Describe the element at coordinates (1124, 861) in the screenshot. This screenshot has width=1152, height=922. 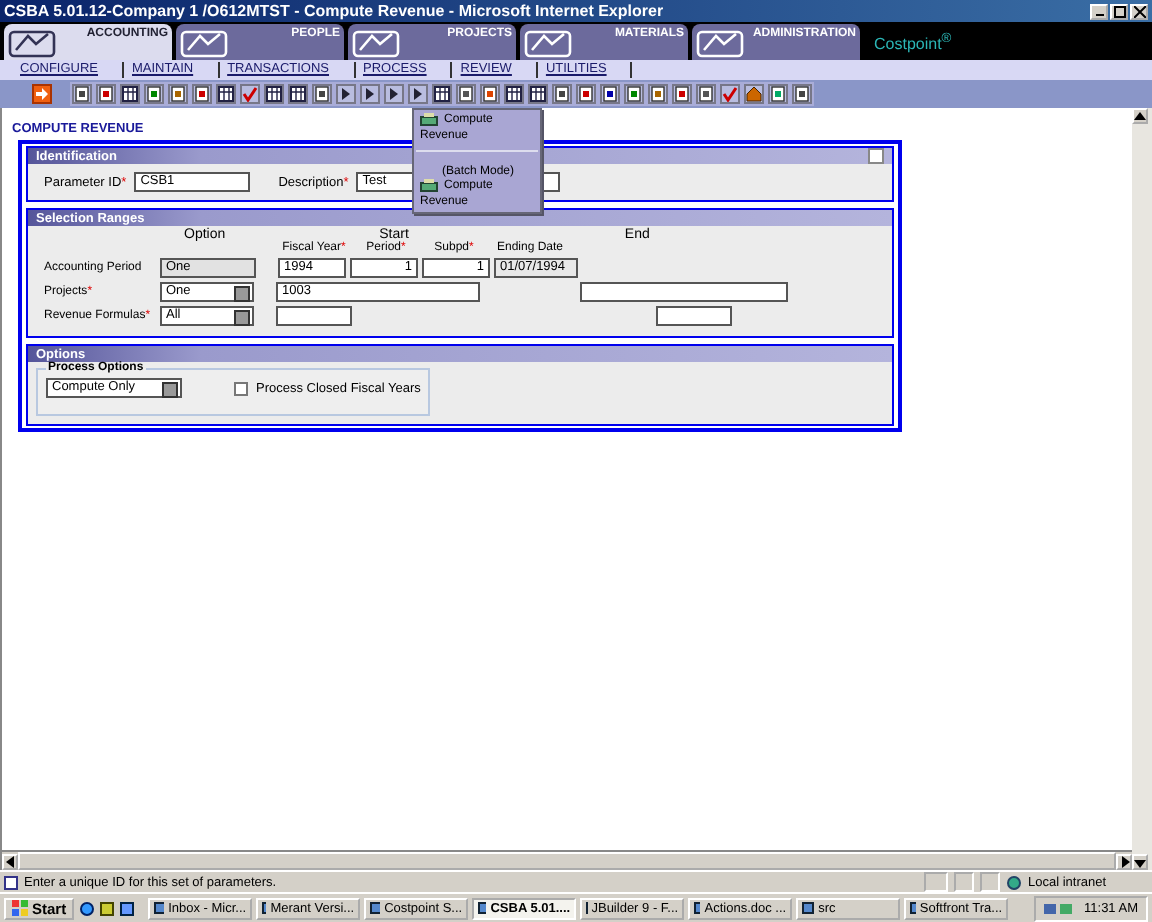
I see `right-arrow-icon` at that location.